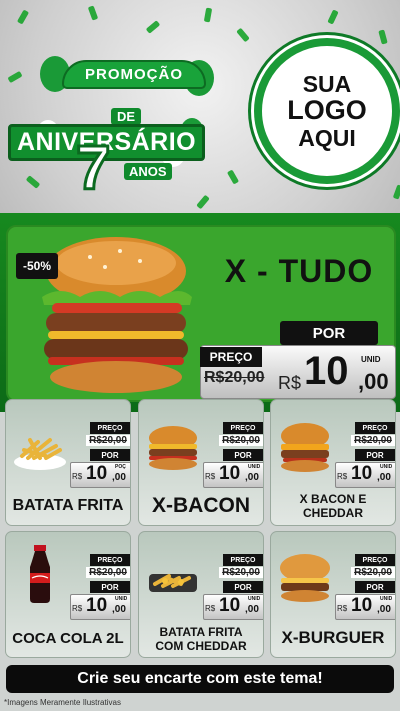  What do you see at coordinates (40, 574) in the screenshot?
I see `soda-bottle-icon` at bounding box center [40, 574].